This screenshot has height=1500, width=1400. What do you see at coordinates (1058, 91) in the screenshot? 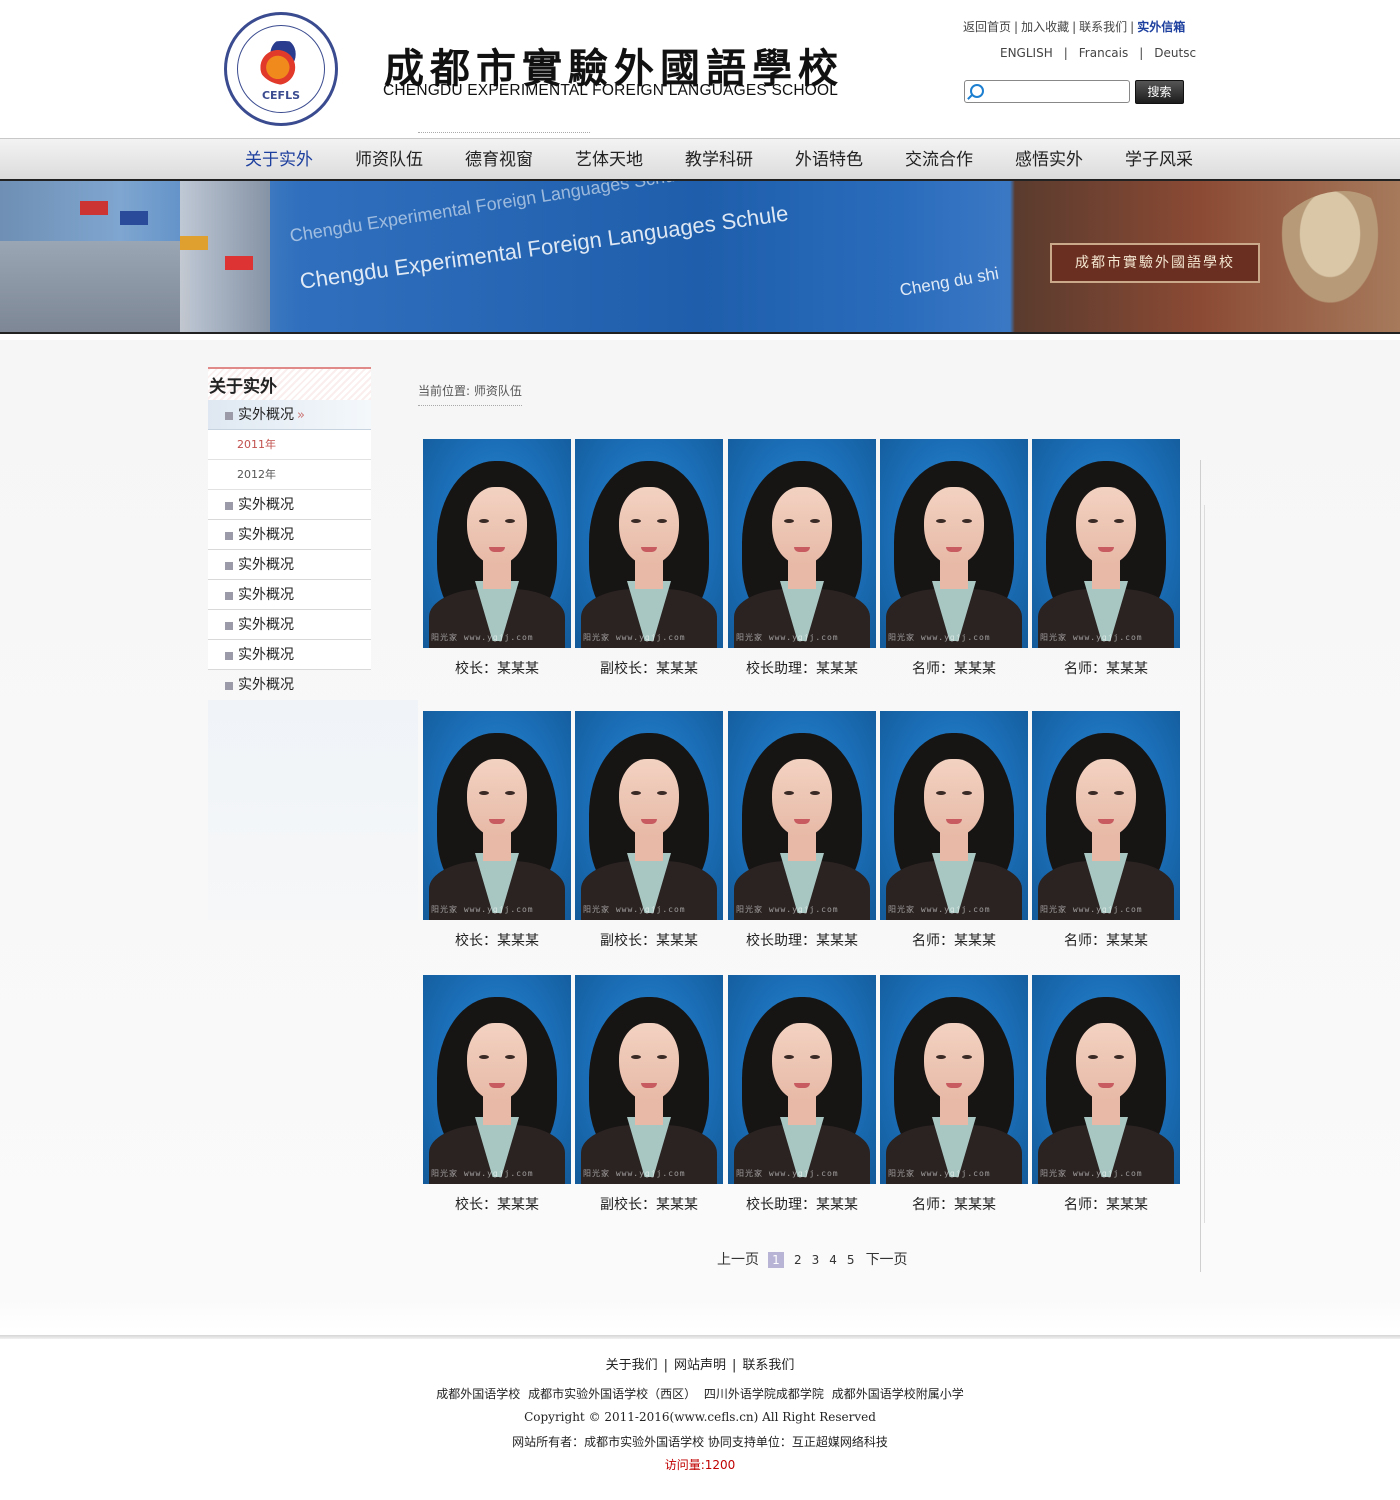
I see `search-input` at bounding box center [1058, 91].